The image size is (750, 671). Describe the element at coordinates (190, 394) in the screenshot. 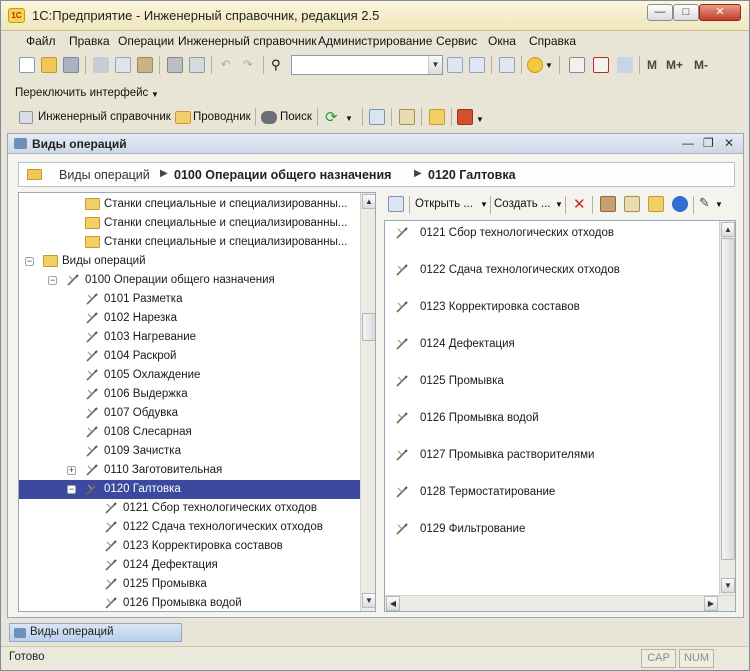

I see `tree-row: 0106 Выдержка` at that location.